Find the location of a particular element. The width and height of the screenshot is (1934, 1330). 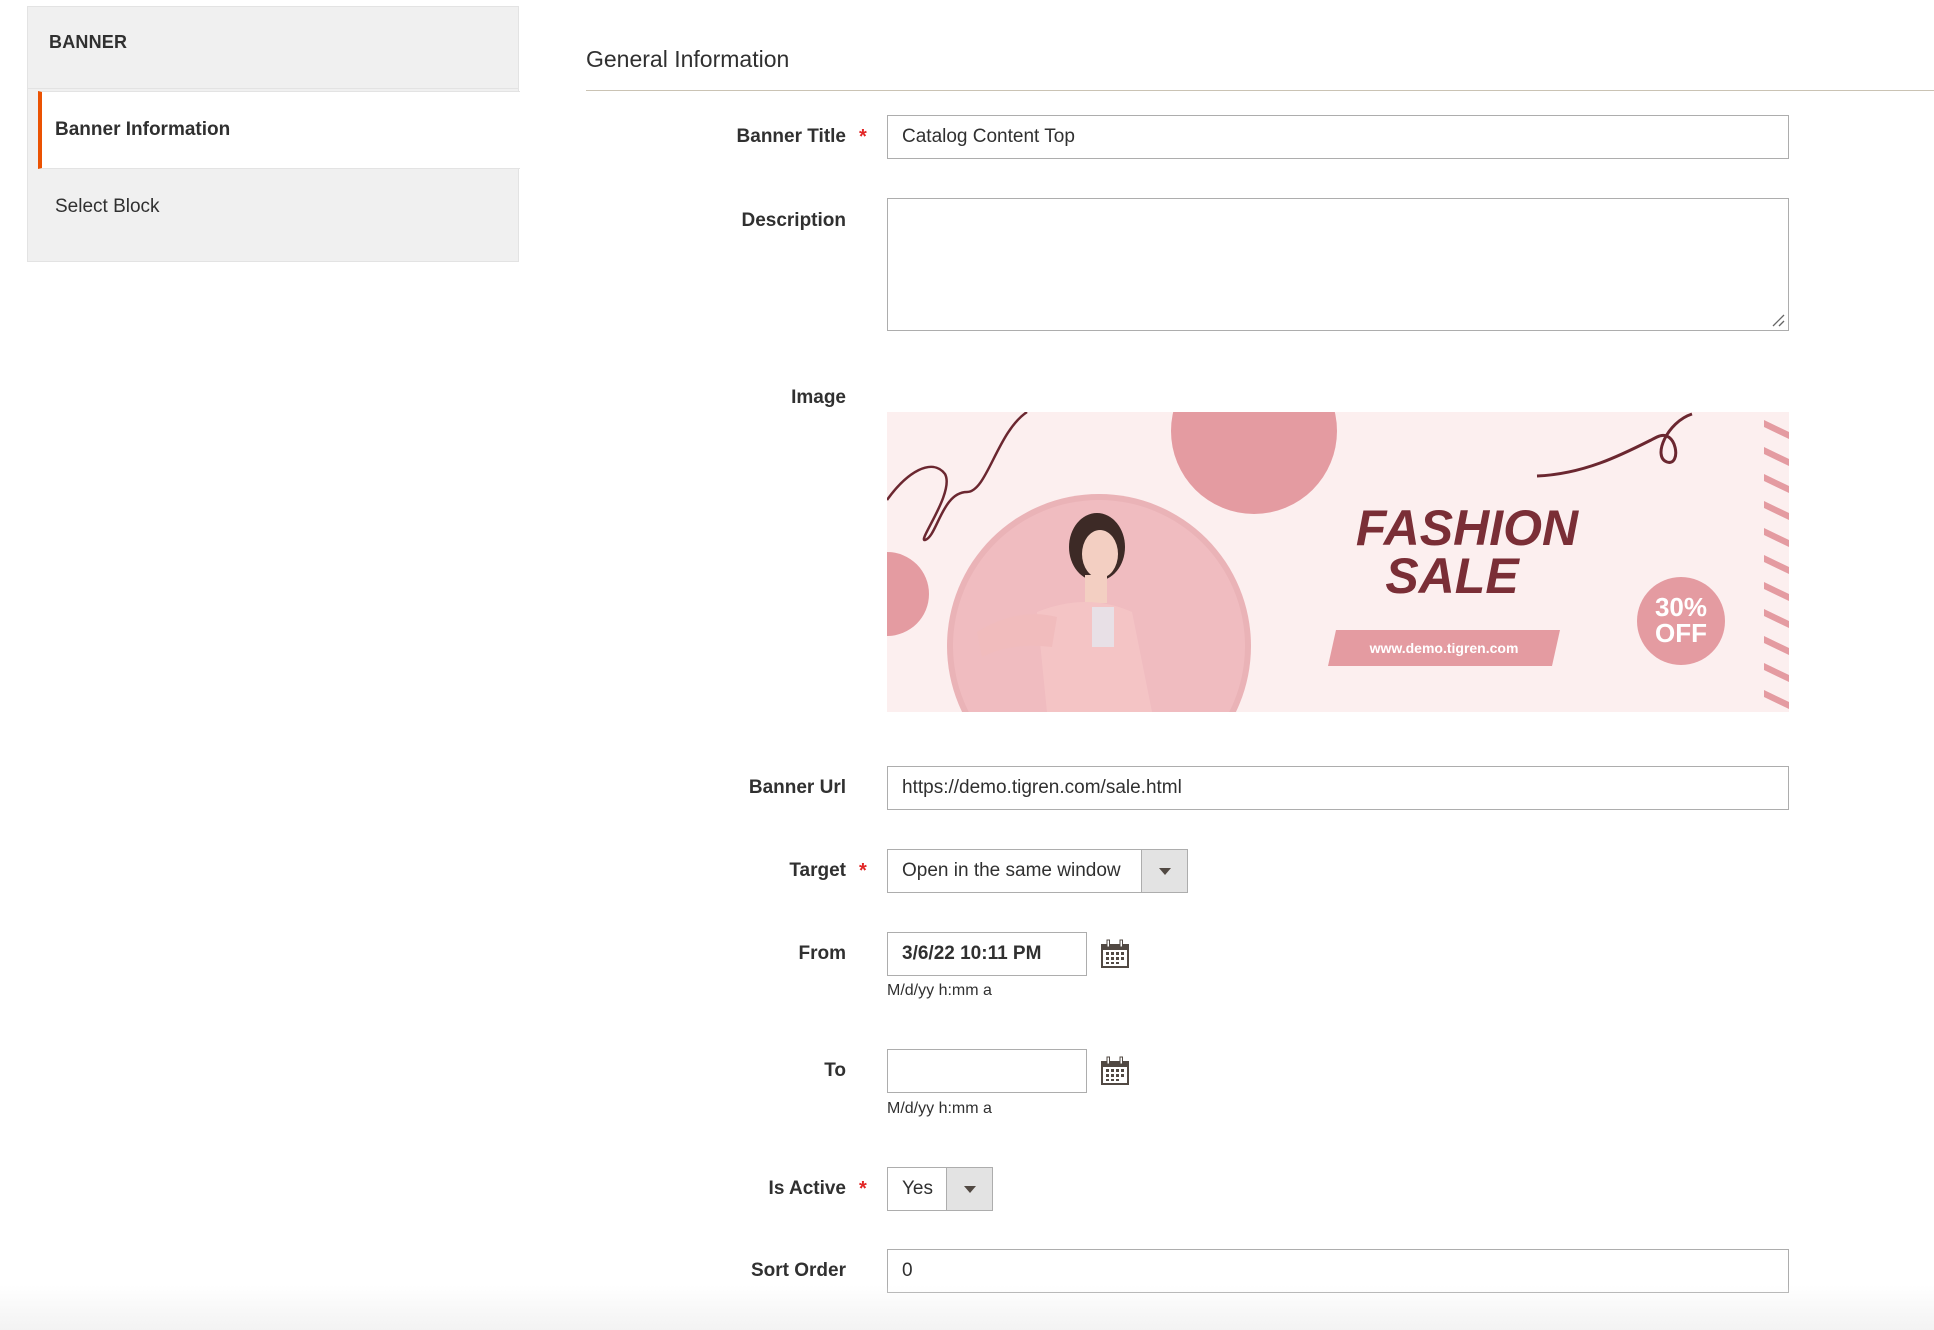

sidebar-item-label: Banner Information is located at coordinates (143, 129).